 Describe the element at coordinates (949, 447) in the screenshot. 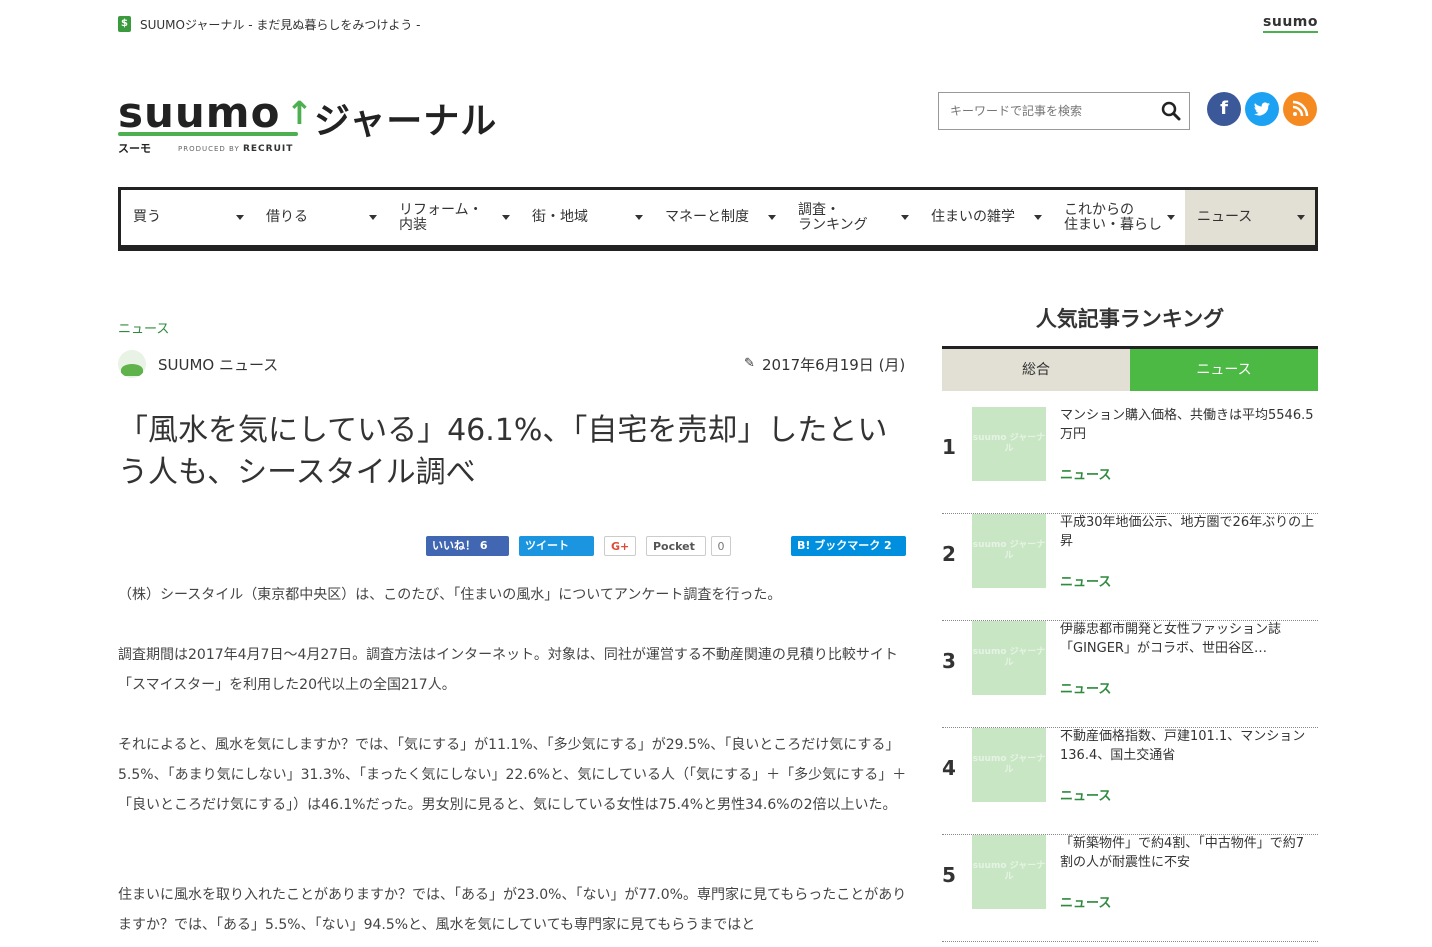

I see `rank-number: 1` at that location.